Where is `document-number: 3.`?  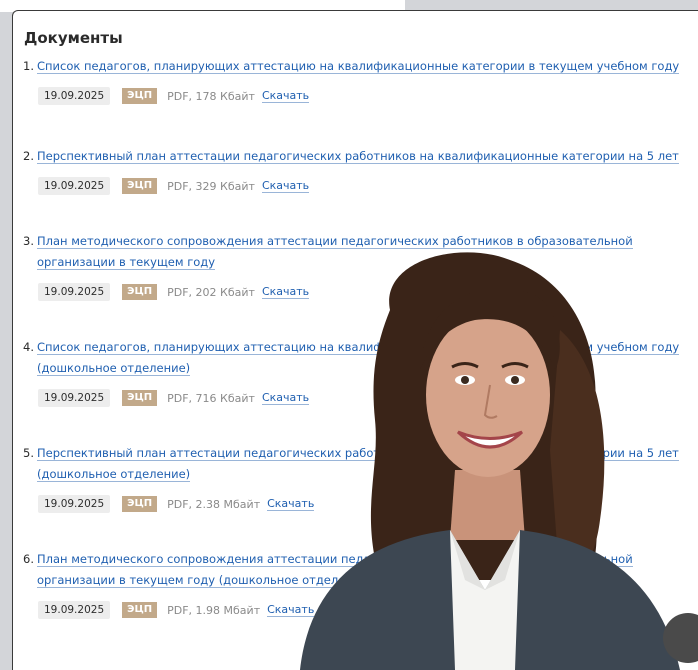
document-number: 3. is located at coordinates (28, 241).